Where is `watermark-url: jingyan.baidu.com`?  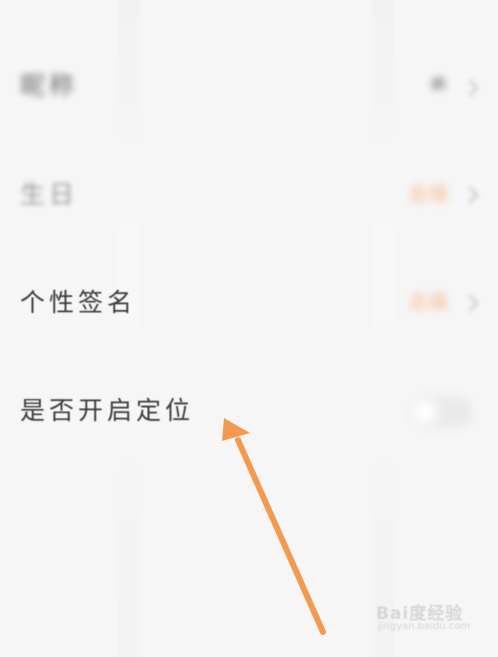
watermark-url: jingyan.baidu.com is located at coordinates (424, 626).